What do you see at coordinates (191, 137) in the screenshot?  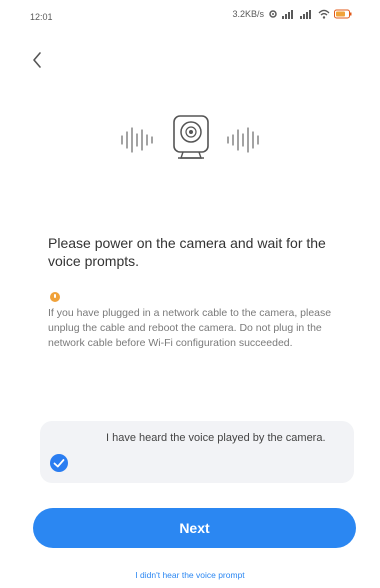 I see `camera-icon` at bounding box center [191, 137].